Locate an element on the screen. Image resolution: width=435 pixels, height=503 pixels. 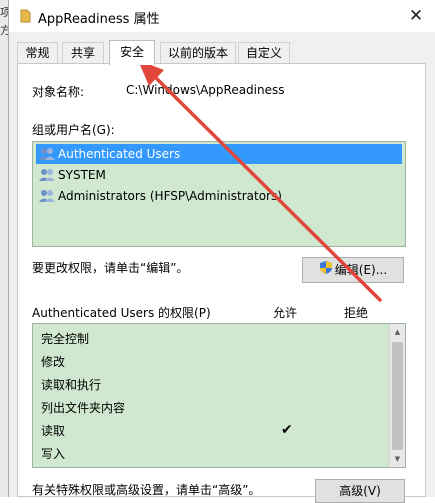
title-bar: AppReadiness 属性 ✕ is located at coordinates (222, 16).